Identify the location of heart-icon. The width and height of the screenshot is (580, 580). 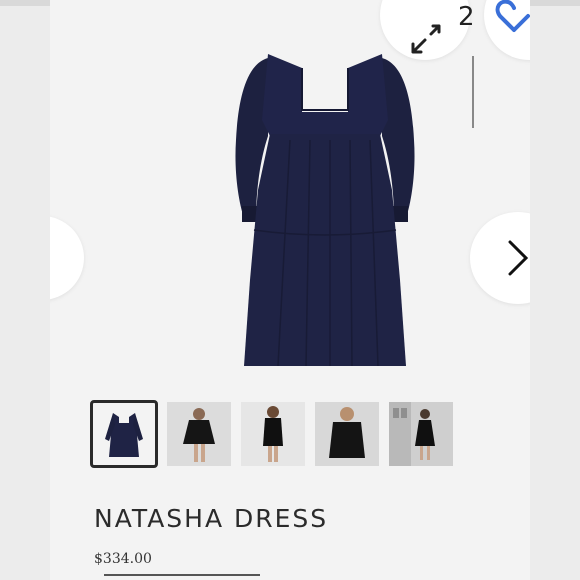
(512, 18).